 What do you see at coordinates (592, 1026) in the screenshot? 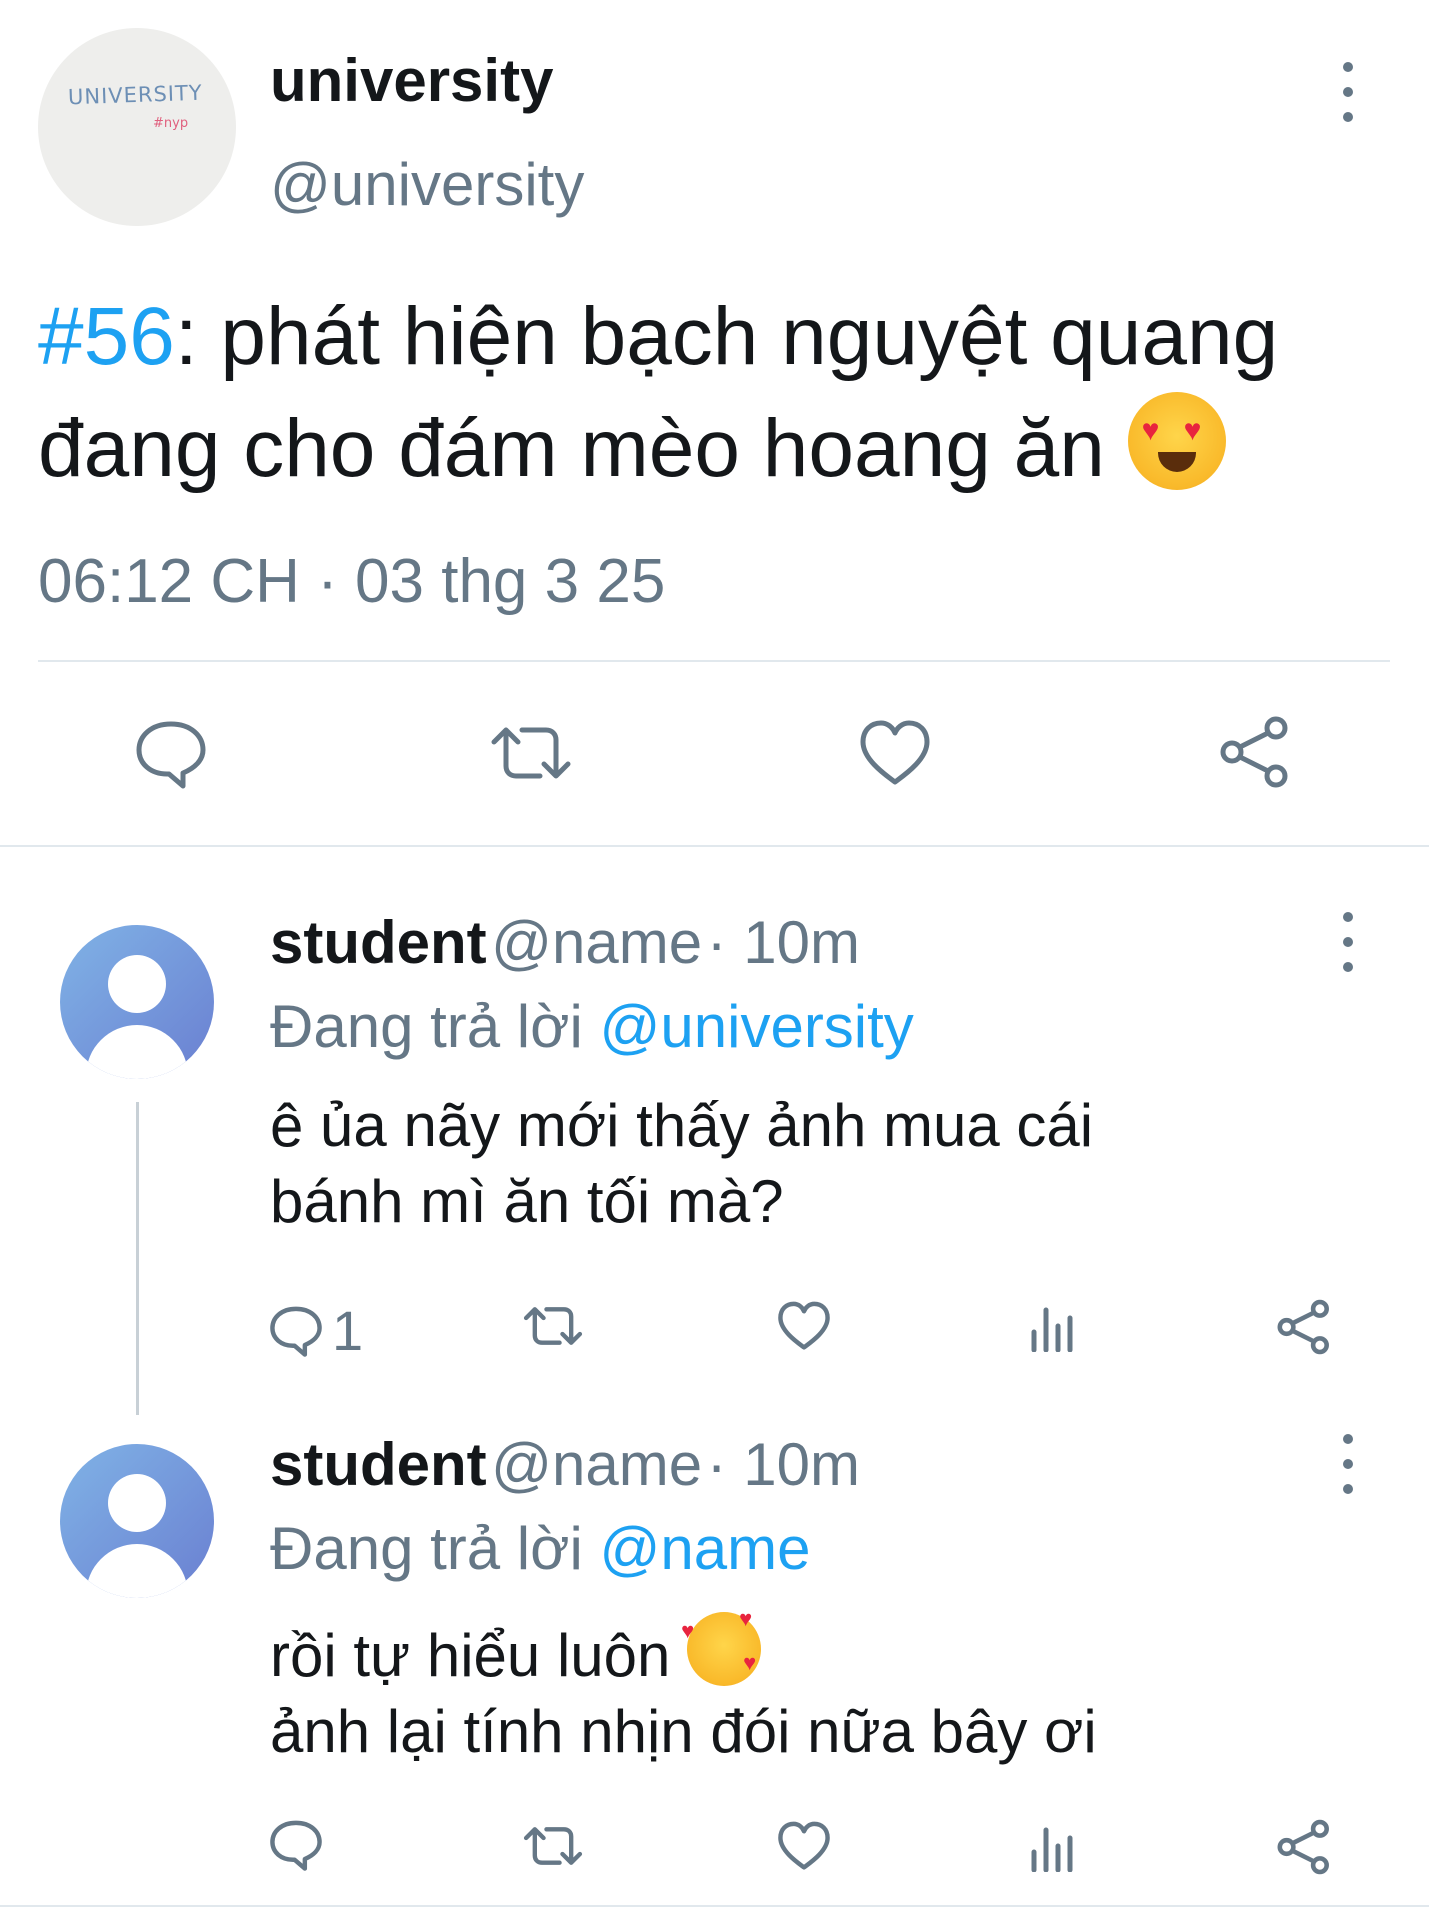
I see `replying-to: Đang trả lời @university` at bounding box center [592, 1026].